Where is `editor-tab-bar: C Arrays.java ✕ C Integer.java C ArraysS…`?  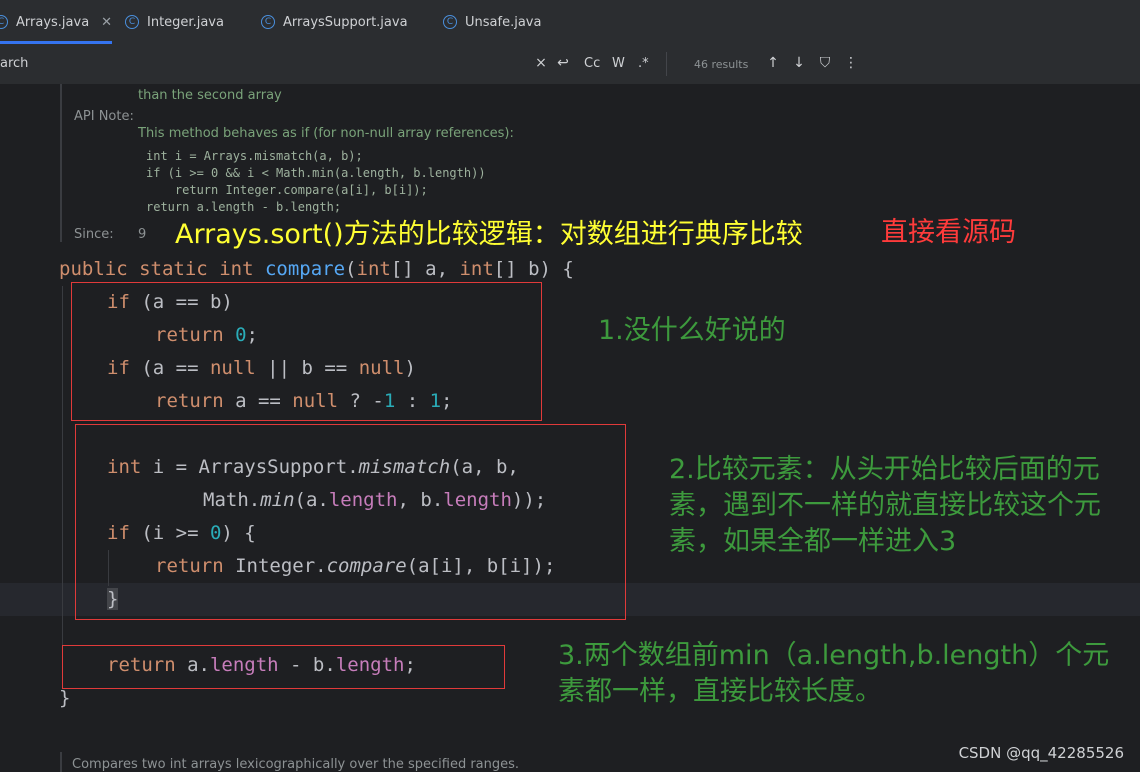 editor-tab-bar: C Arrays.java ✕ C Integer.java C ArraysS… is located at coordinates (570, 22).